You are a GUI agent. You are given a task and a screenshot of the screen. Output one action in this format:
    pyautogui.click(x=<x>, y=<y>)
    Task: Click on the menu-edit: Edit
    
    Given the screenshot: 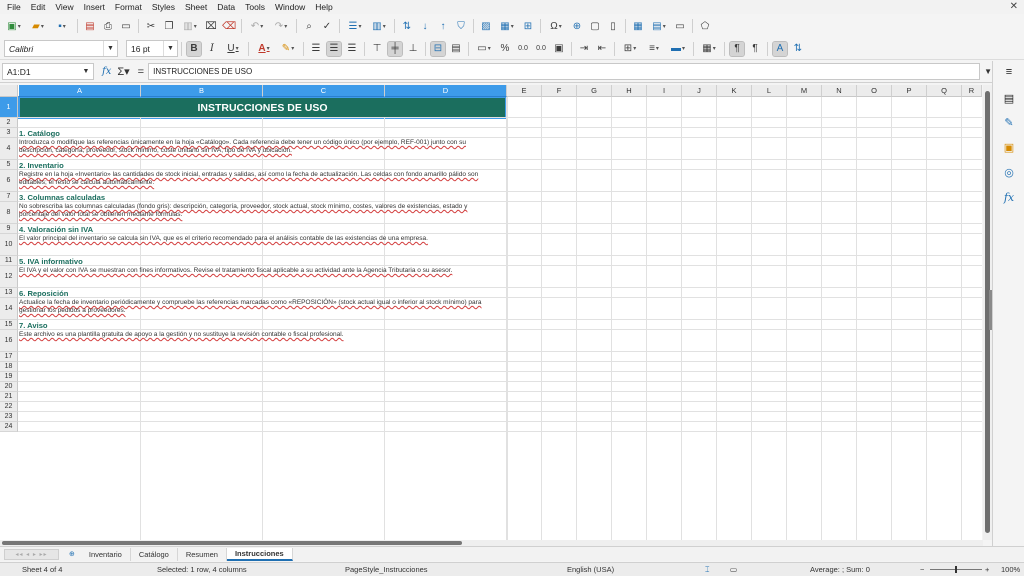 What is the action you would take?
    pyautogui.click(x=38, y=7)
    